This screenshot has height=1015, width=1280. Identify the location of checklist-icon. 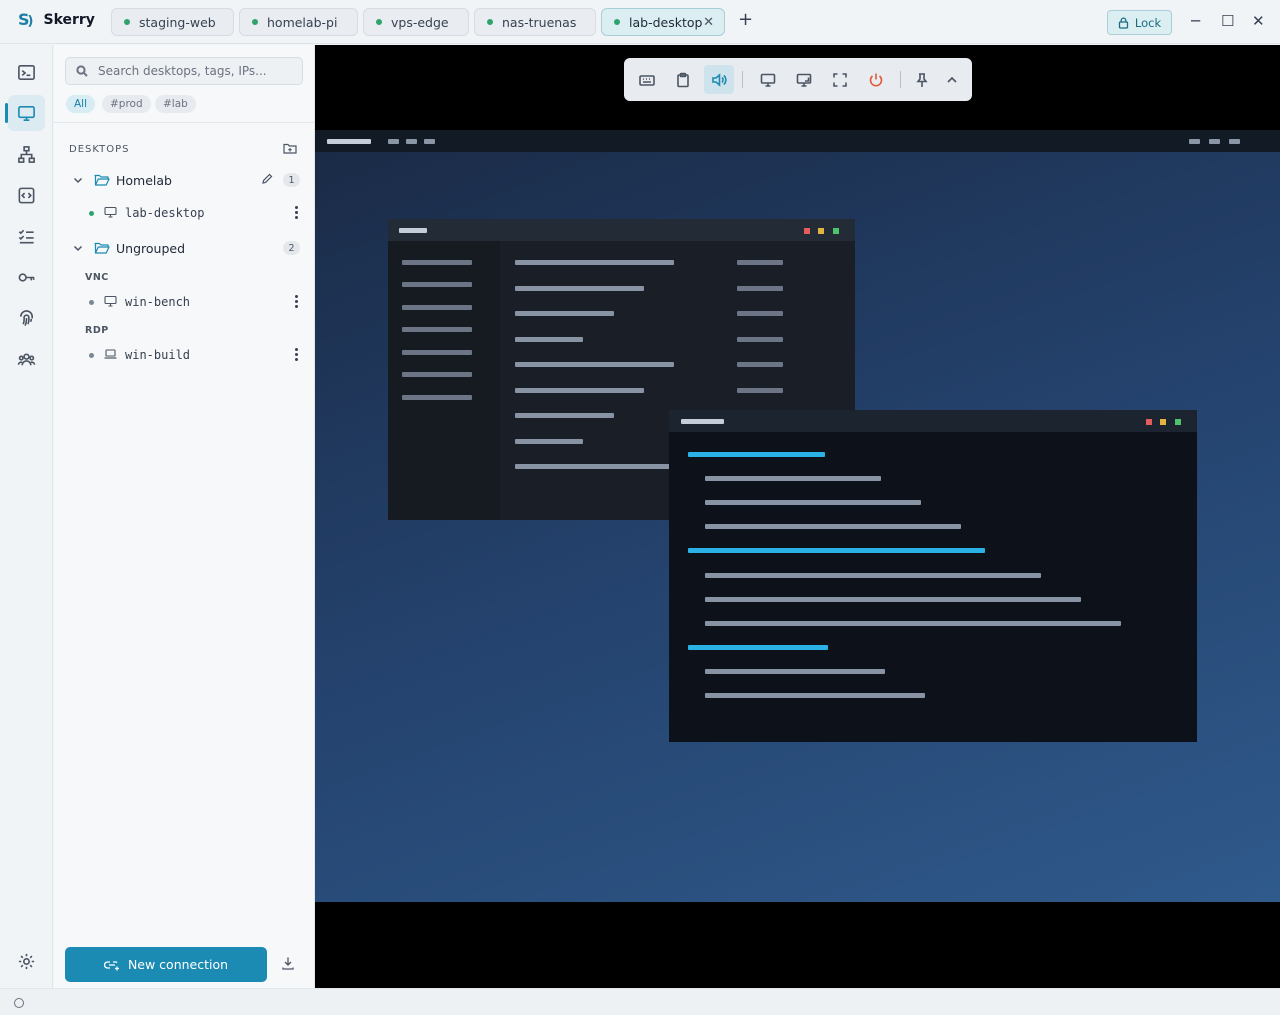
(26, 236).